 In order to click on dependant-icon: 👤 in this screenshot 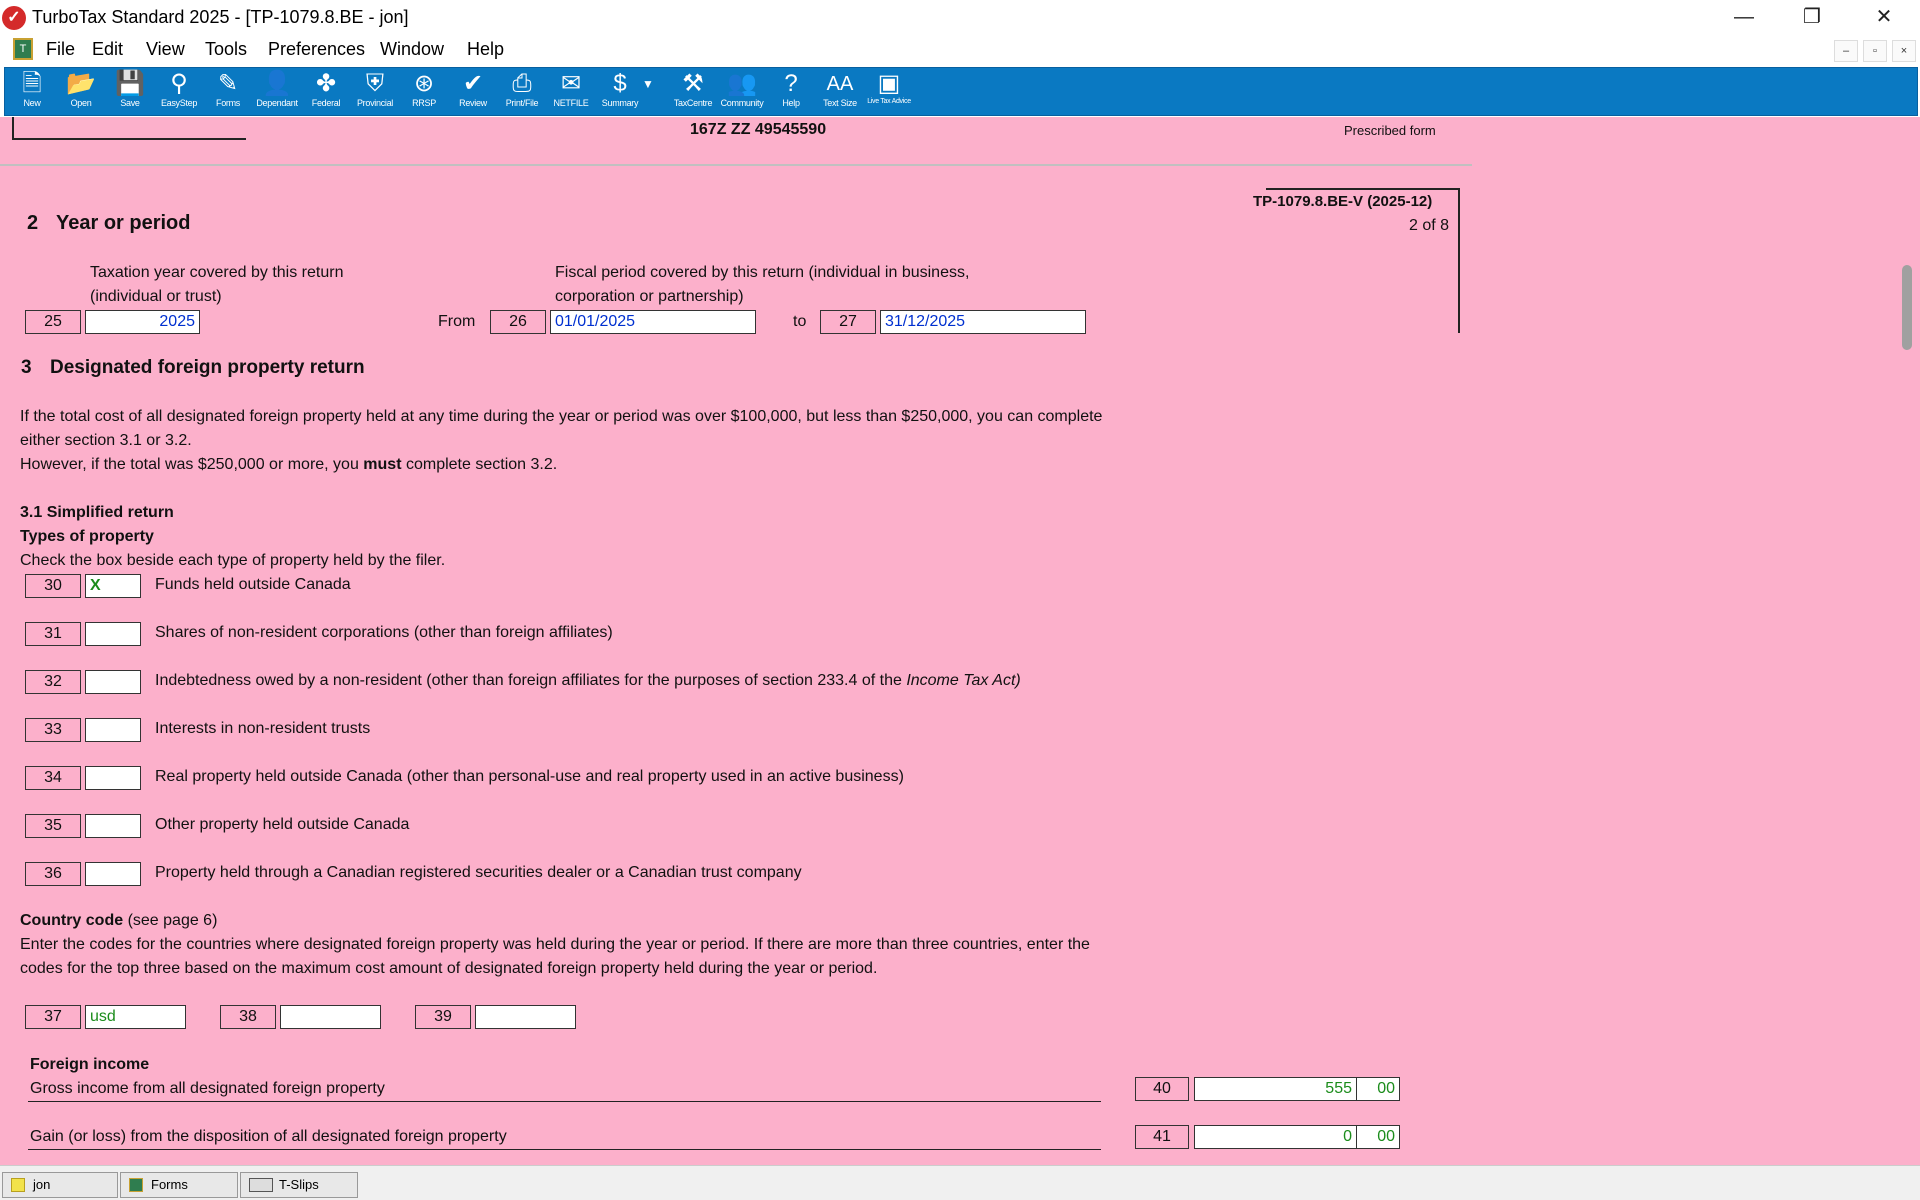, I will do `click(277, 83)`.